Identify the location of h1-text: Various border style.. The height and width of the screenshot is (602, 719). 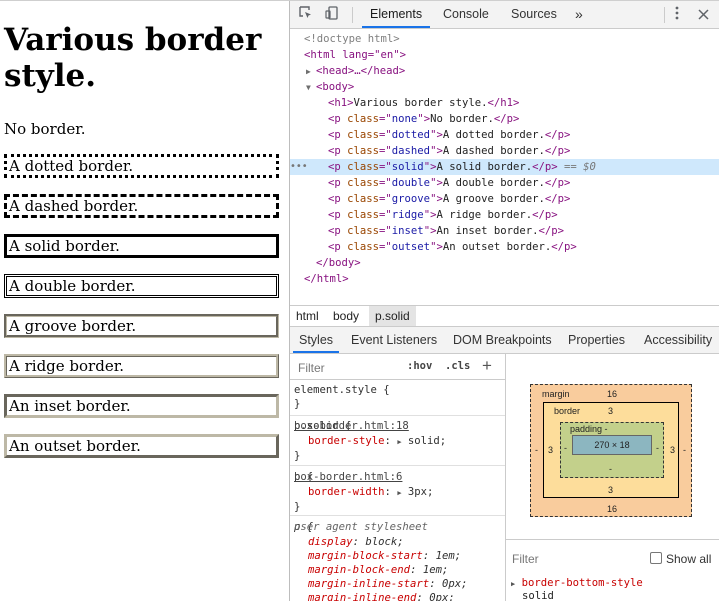
(420, 103).